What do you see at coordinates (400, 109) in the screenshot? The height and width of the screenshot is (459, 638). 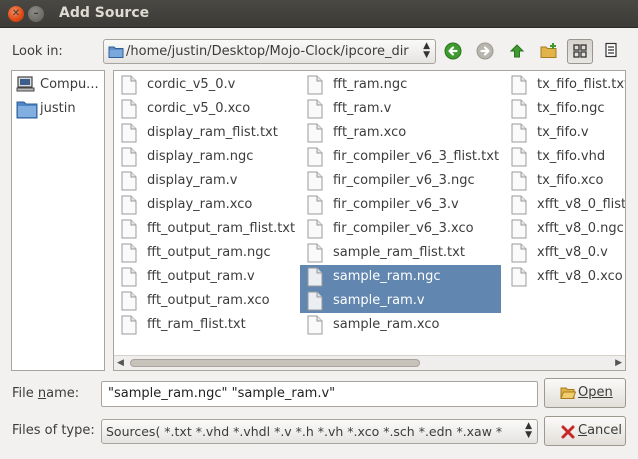 I see `file-item: fft_ram.v` at bounding box center [400, 109].